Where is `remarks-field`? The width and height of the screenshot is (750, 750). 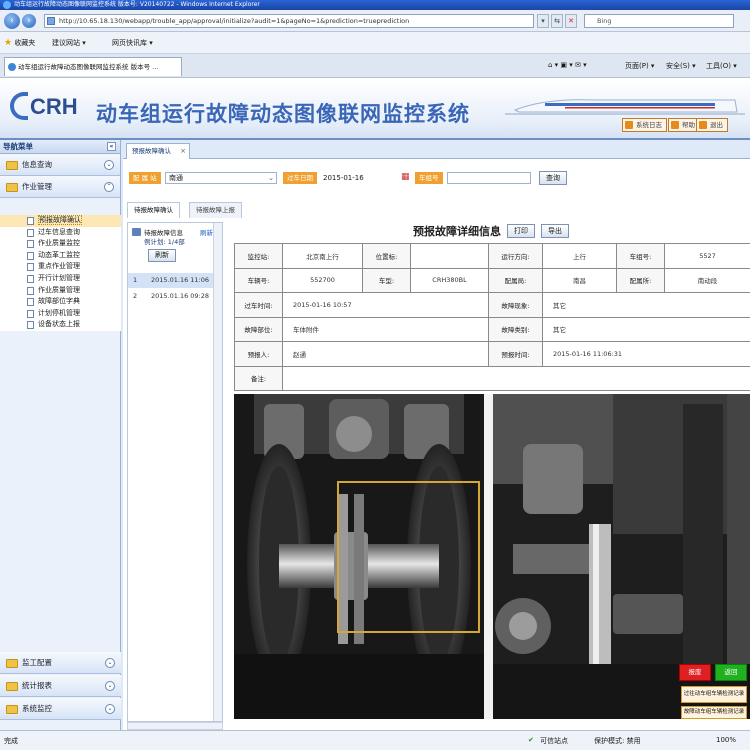 remarks-field is located at coordinates (516, 378).